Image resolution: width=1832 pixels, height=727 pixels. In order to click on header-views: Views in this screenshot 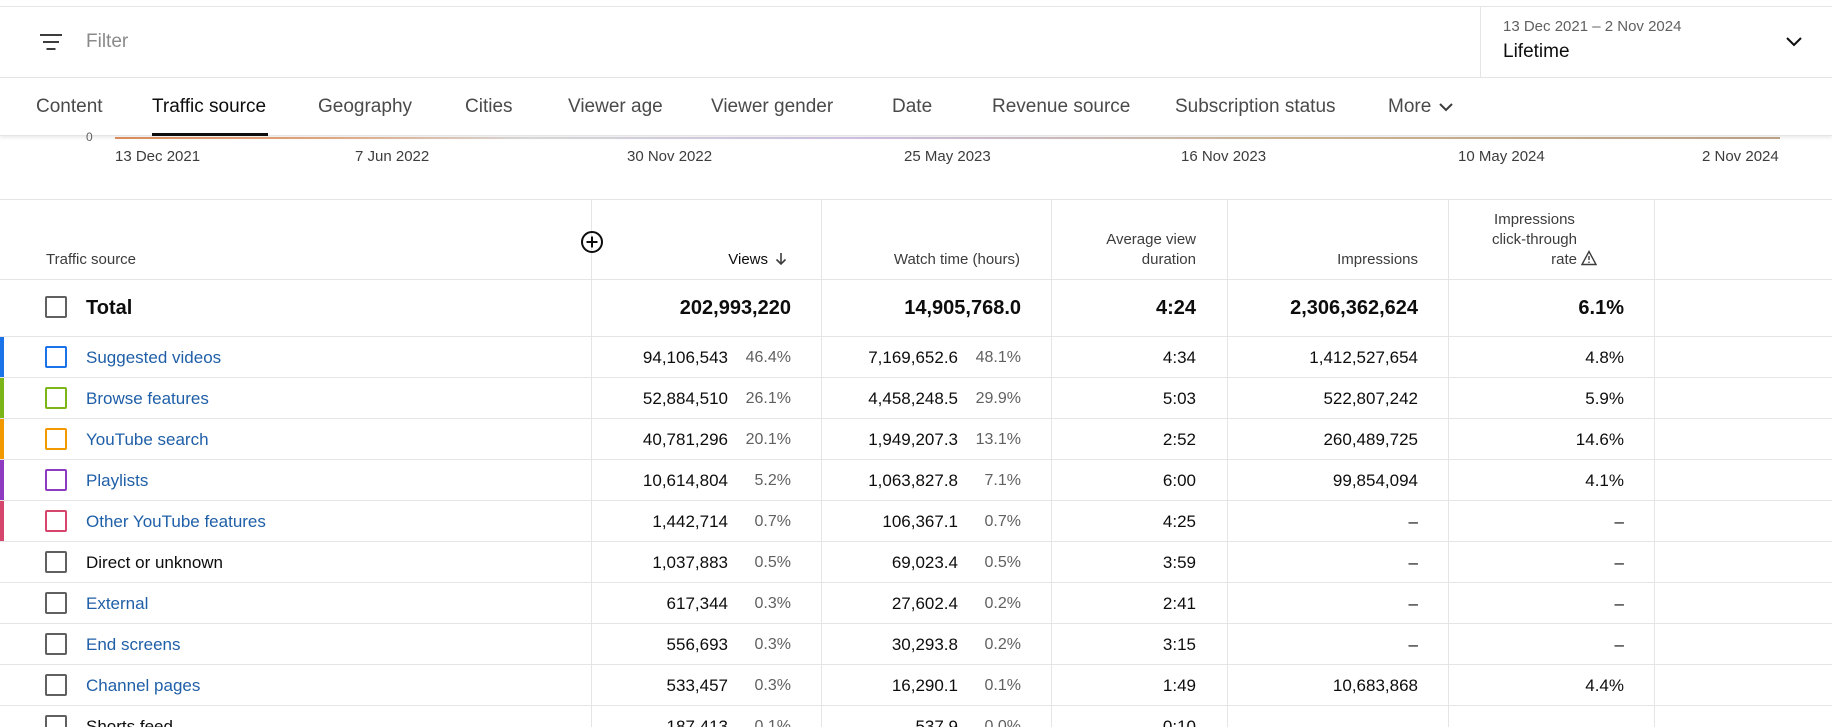, I will do `click(758, 260)`.